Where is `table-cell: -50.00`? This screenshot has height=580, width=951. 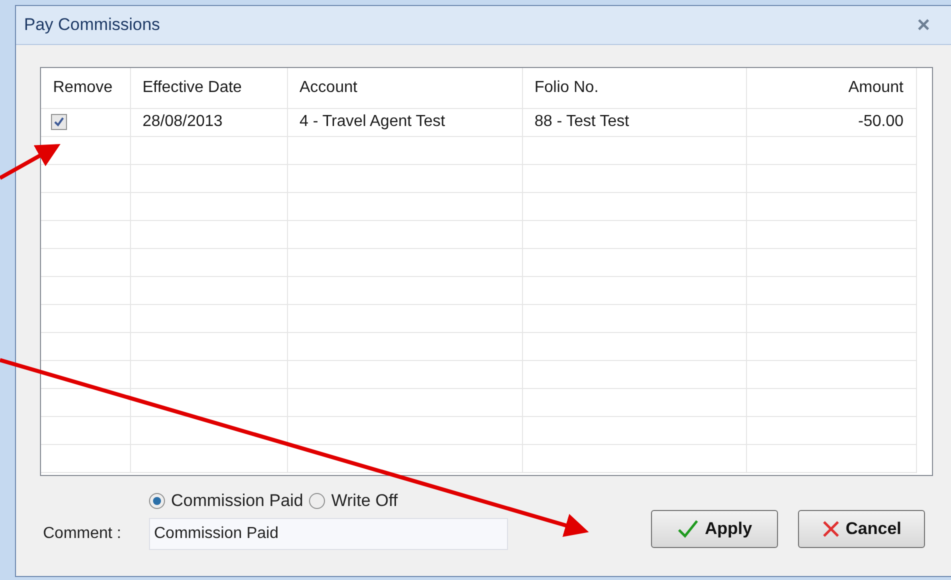
table-cell: -50.00 is located at coordinates (881, 121).